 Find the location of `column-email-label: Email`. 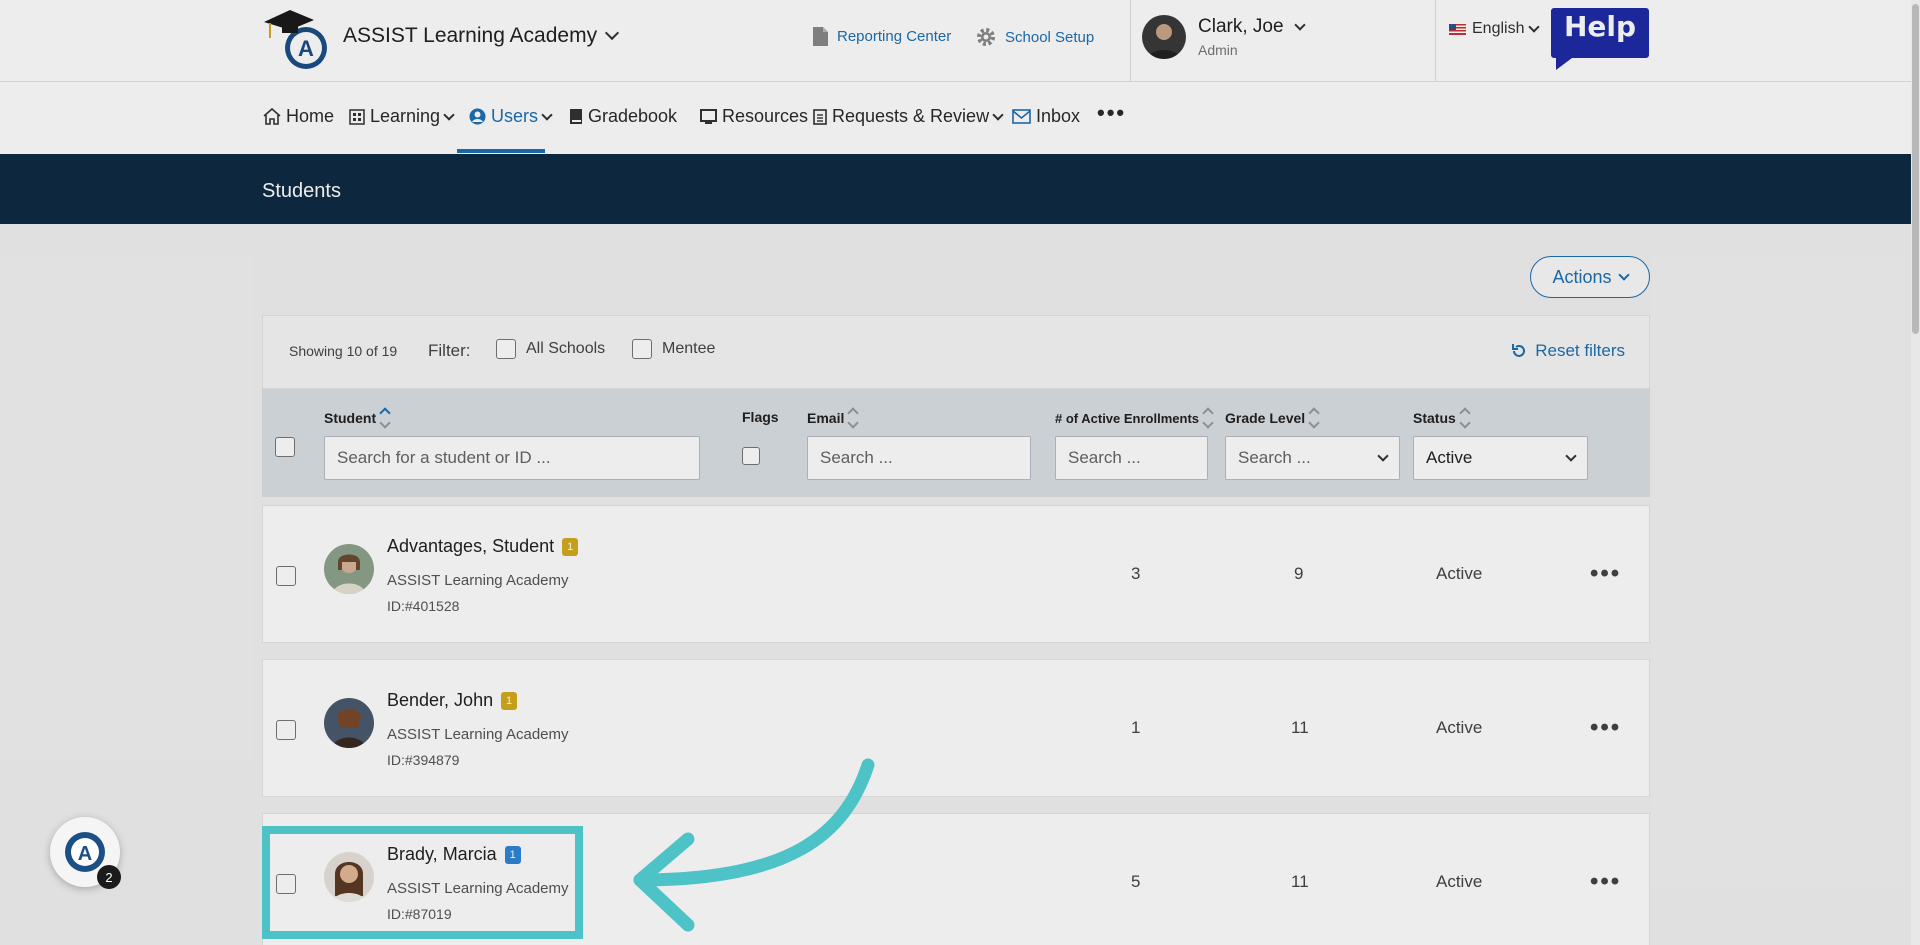

column-email-label: Email is located at coordinates (826, 418).